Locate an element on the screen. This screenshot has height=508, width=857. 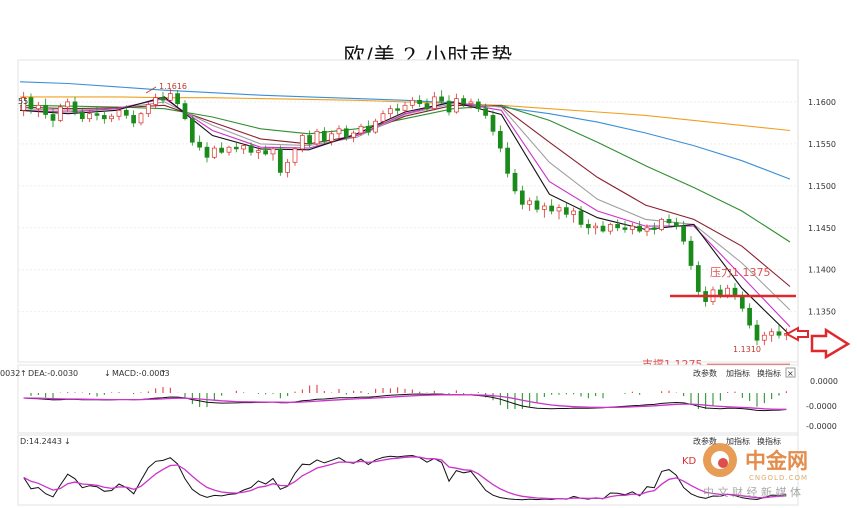
kd-add-indicator-button: 加指标 is located at coordinates (738, 441).